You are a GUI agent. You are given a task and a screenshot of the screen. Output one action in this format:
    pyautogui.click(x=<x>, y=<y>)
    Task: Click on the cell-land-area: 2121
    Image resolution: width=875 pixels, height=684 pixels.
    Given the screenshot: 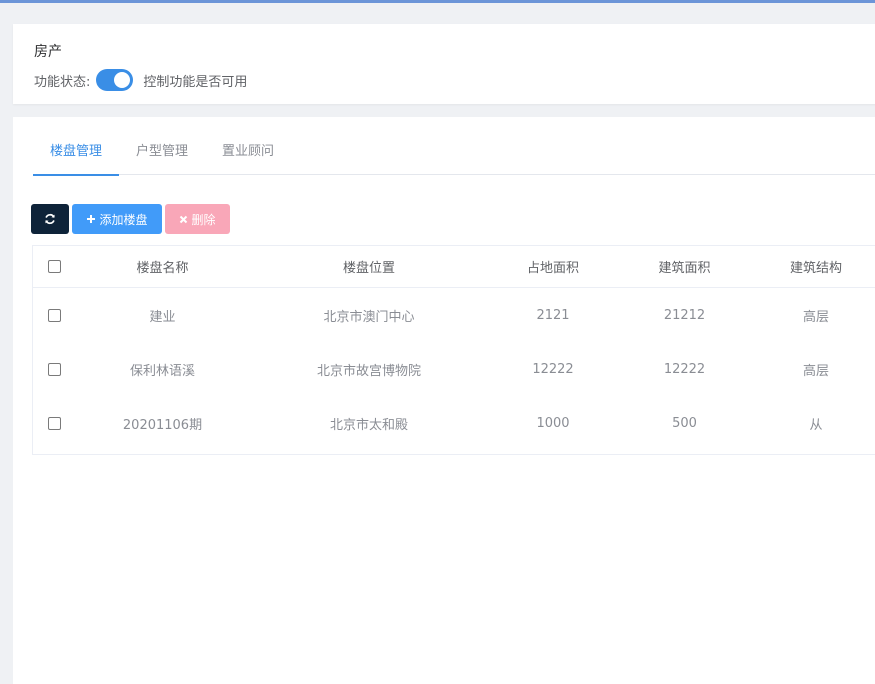 What is the action you would take?
    pyautogui.click(x=553, y=315)
    